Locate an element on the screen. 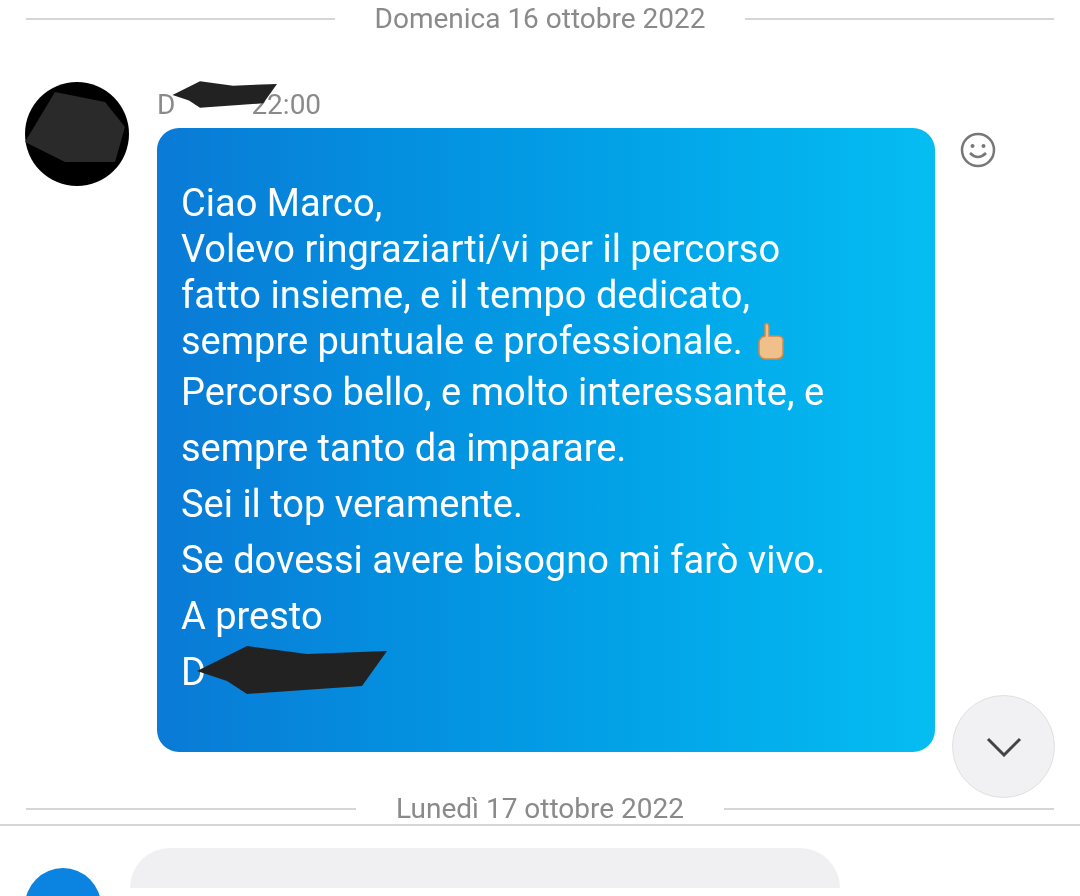 The width and height of the screenshot is (1080, 896). avatar-icon is located at coordinates (77, 134).